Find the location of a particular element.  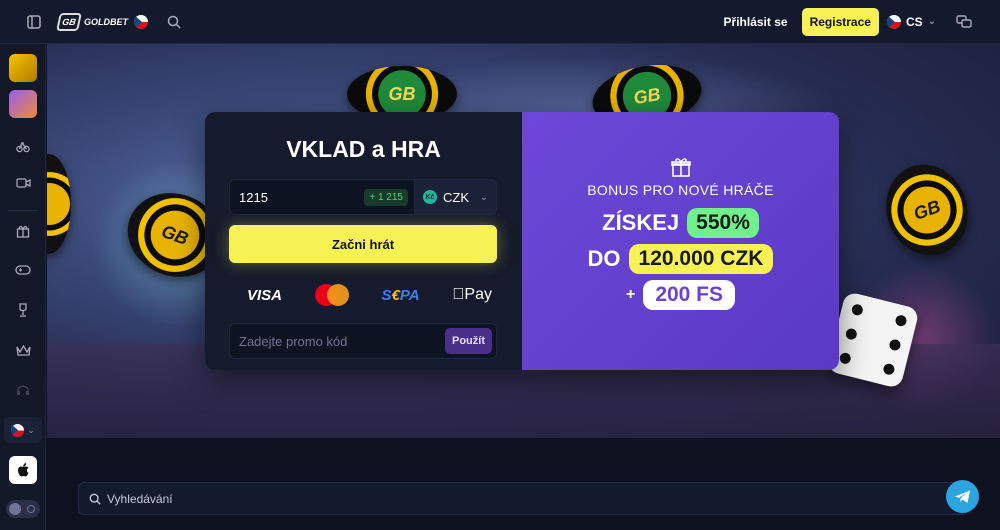

sepa-logo: S€PA is located at coordinates (400, 295).